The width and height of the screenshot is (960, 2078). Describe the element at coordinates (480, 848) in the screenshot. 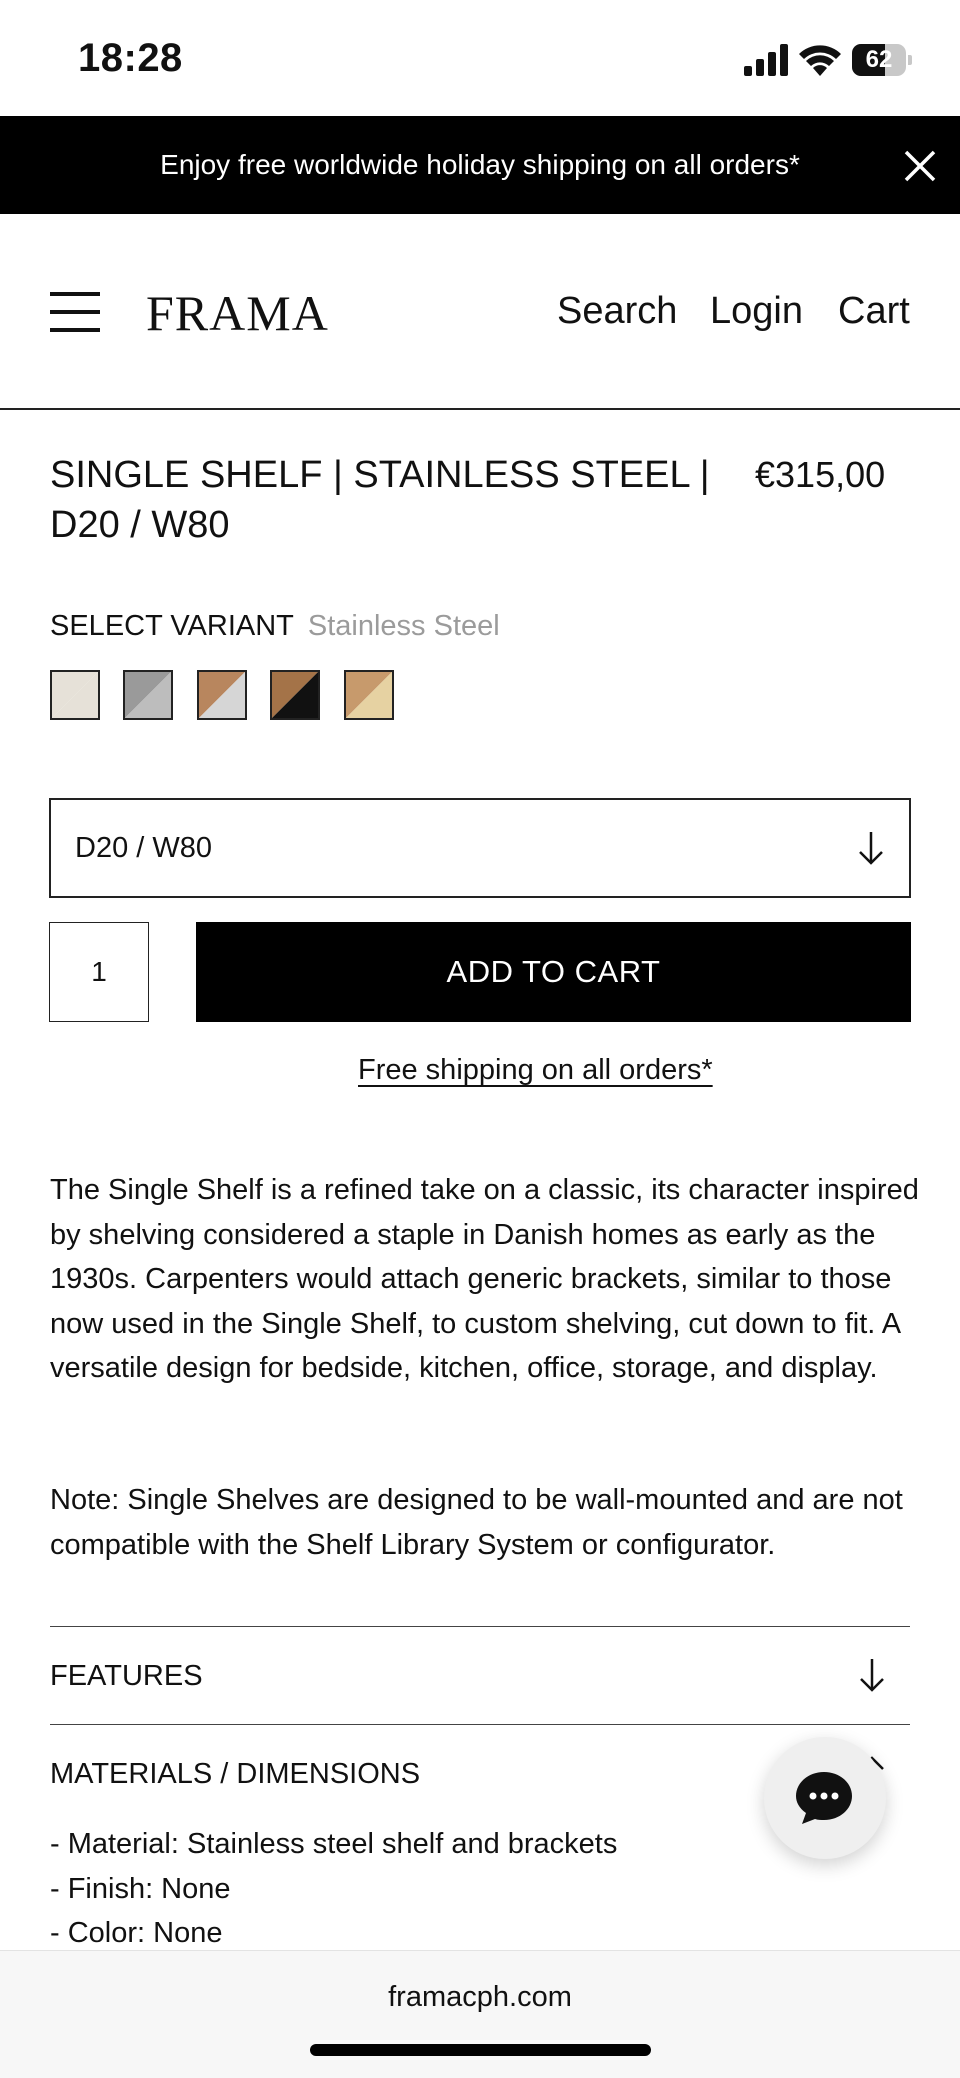

I see `size-select: D20 / W80` at that location.